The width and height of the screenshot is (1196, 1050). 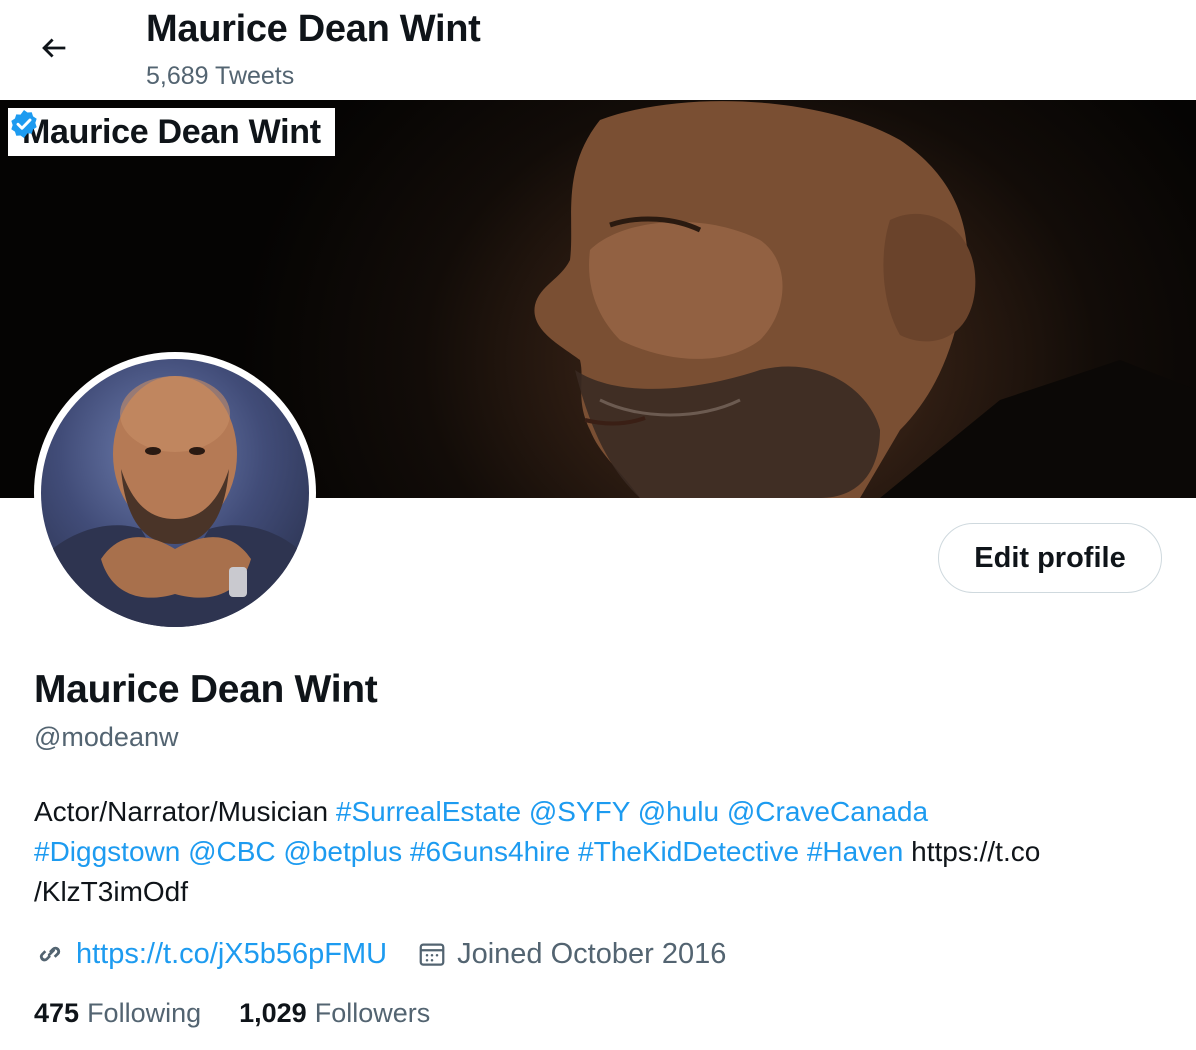 I want to click on bio-mention-link: @hulu, so click(x=678, y=811).